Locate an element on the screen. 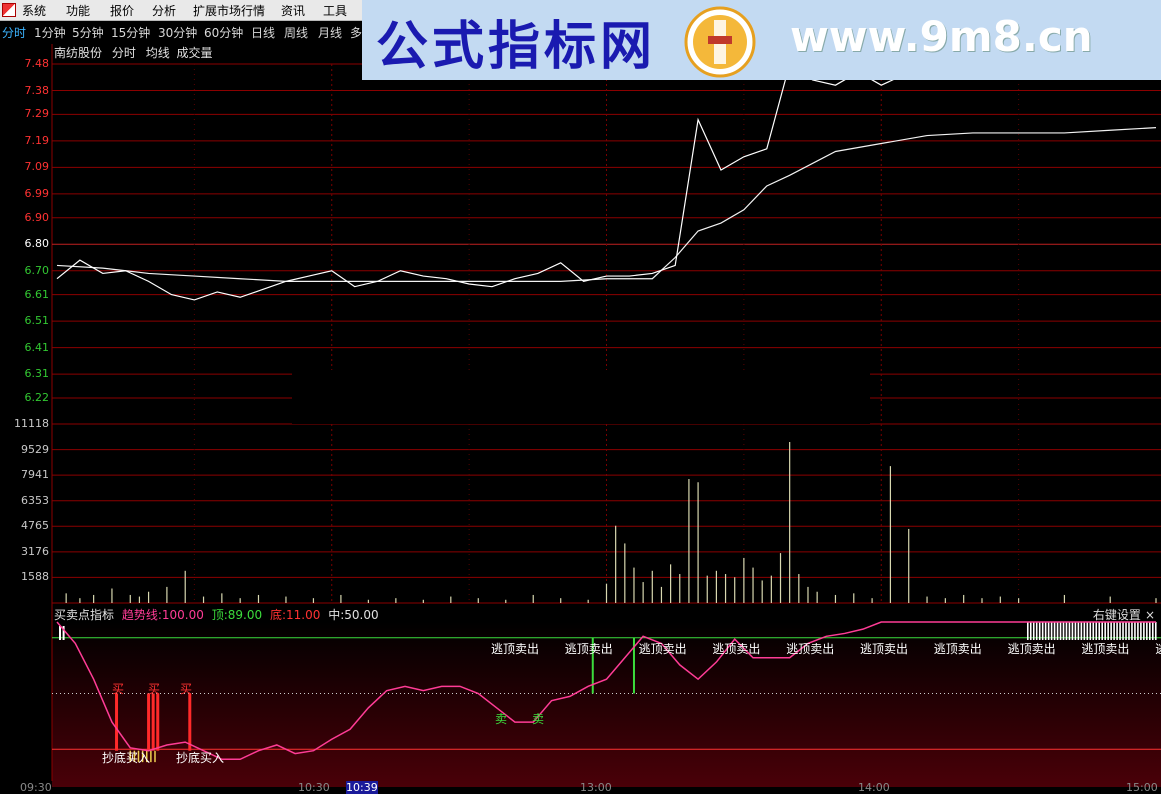  time-tick-label: 10:30 is located at coordinates (314, 787).